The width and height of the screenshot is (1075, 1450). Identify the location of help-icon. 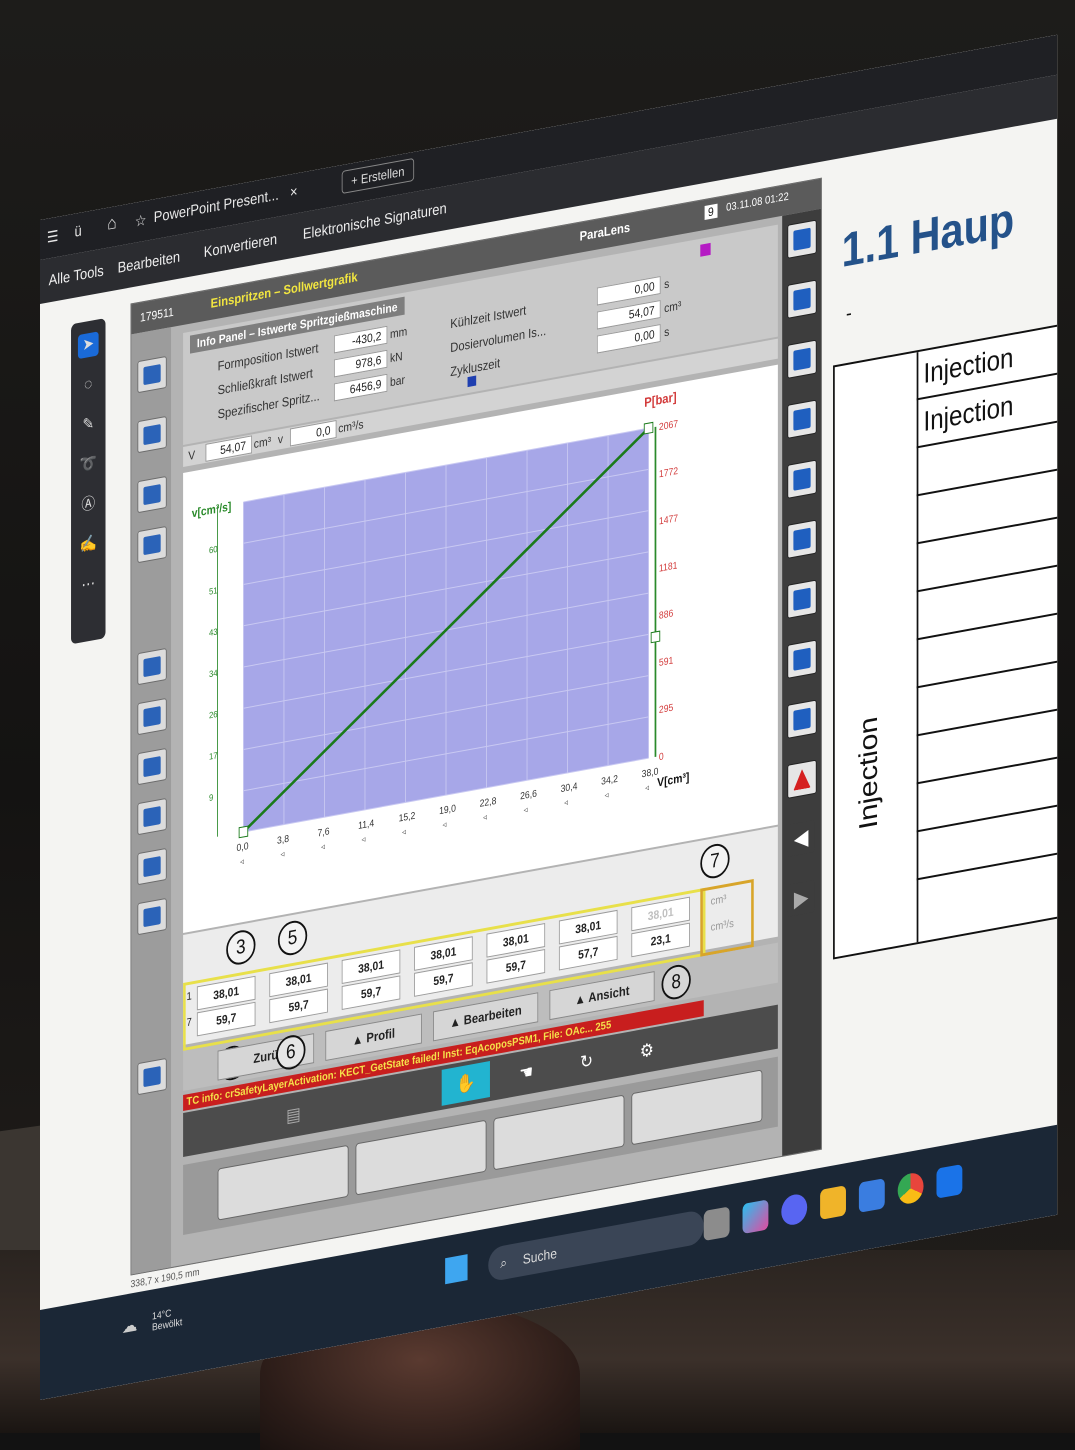
(802, 719).